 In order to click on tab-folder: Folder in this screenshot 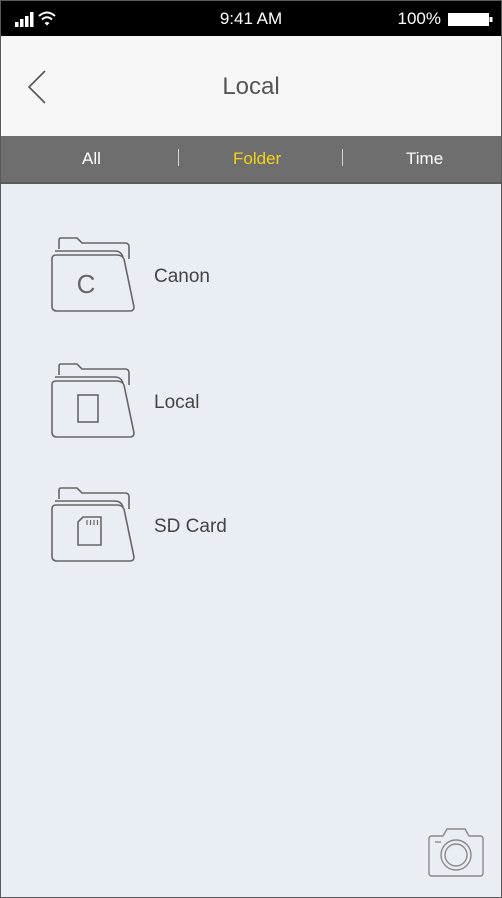, I will do `click(257, 159)`.